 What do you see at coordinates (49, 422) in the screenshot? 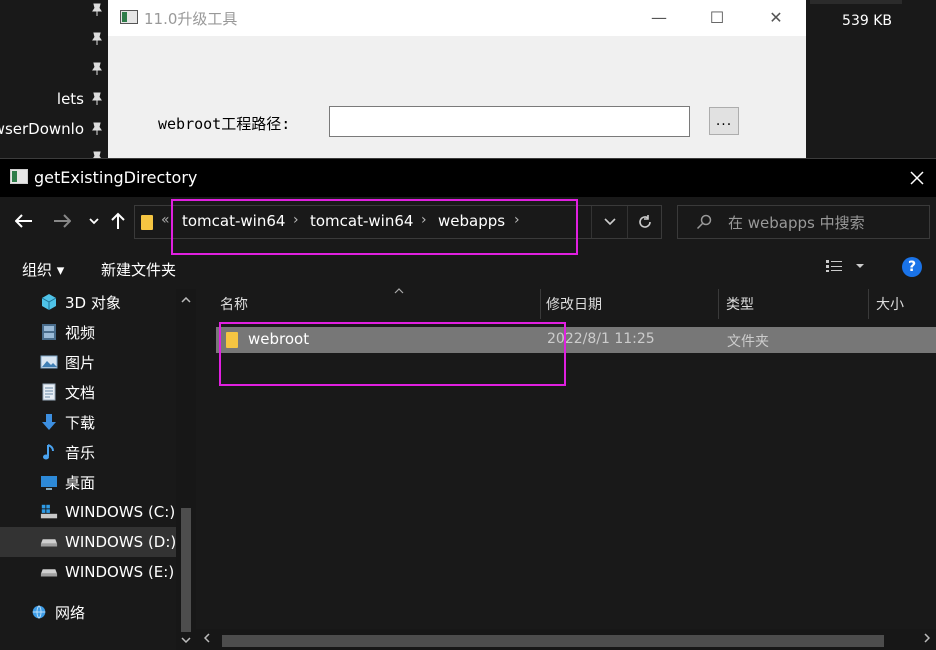
I see `download-icon` at bounding box center [49, 422].